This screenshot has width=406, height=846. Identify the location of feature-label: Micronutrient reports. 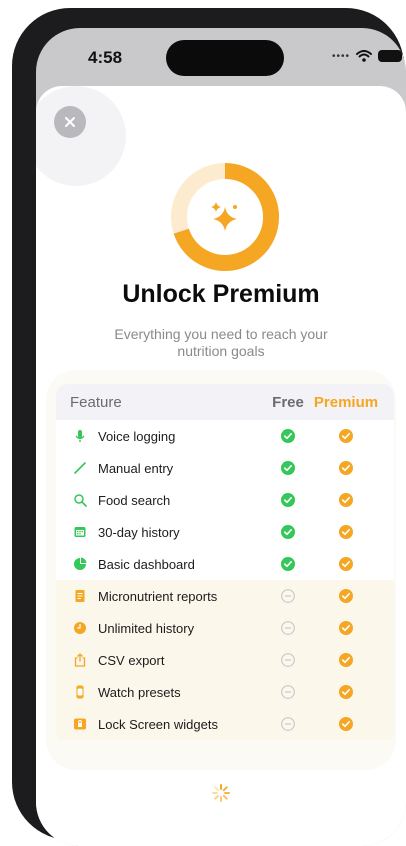
(158, 596).